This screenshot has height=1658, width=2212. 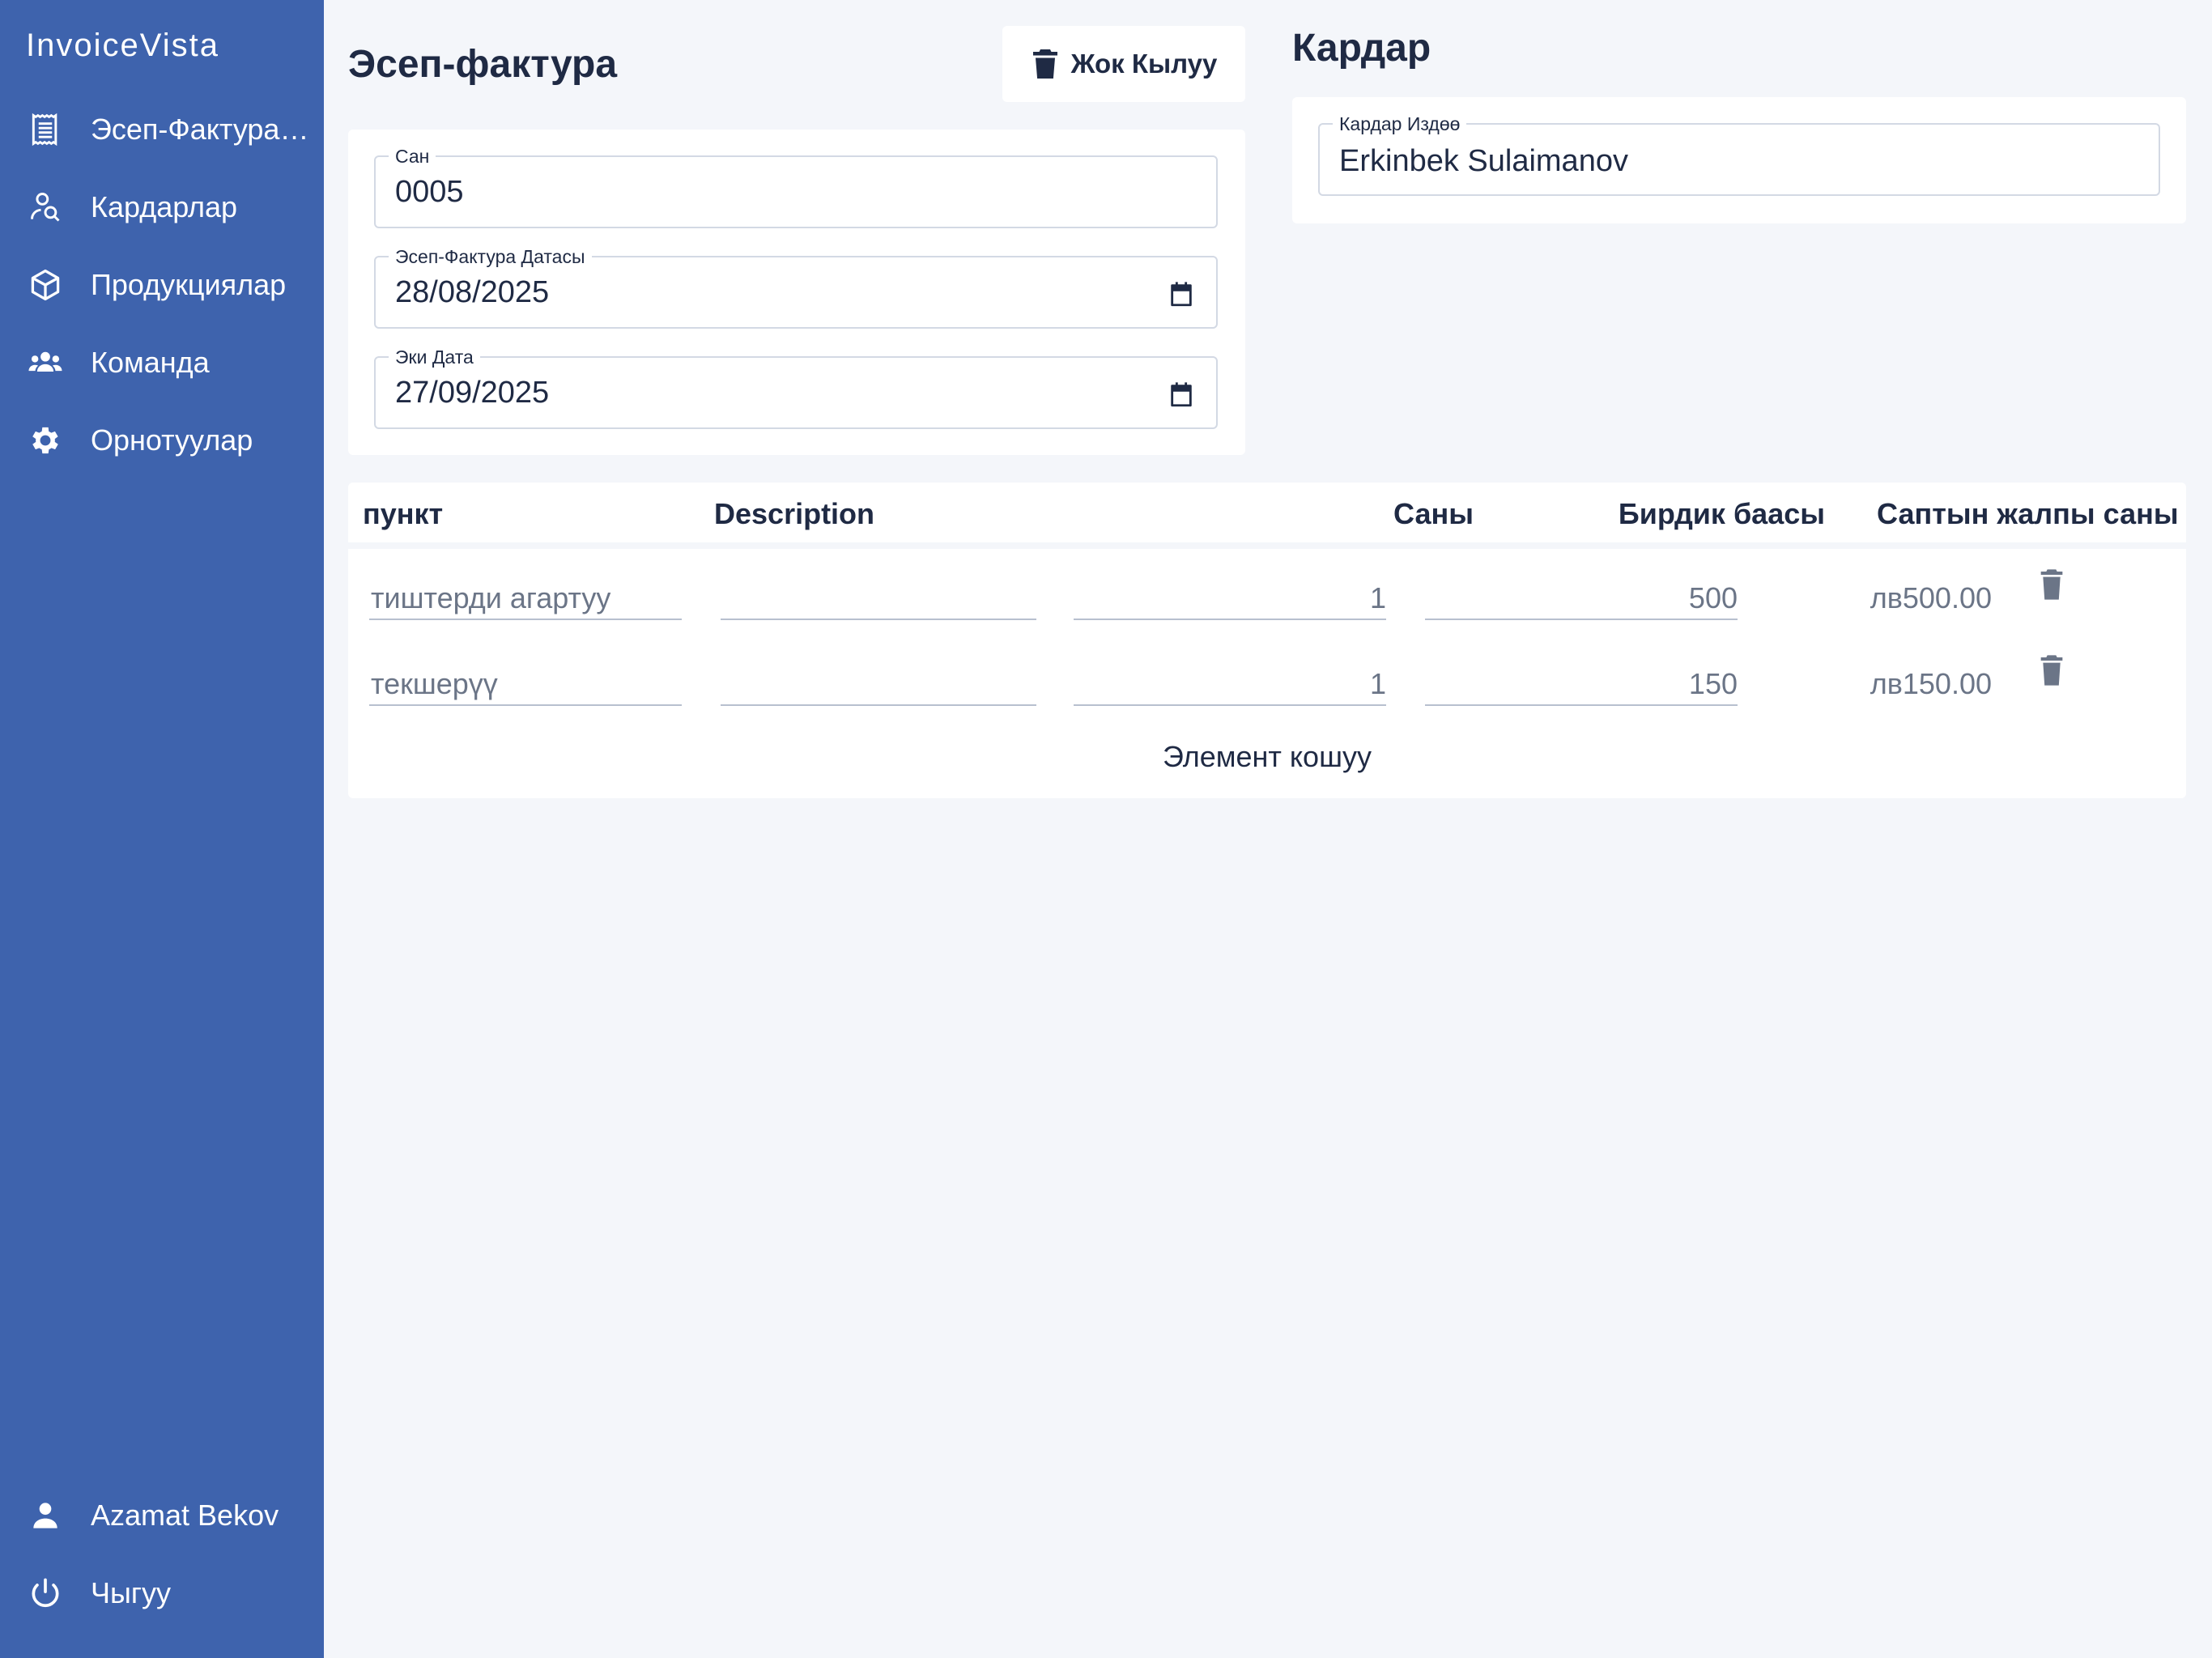 I want to click on user-search-icon, so click(x=46, y=207).